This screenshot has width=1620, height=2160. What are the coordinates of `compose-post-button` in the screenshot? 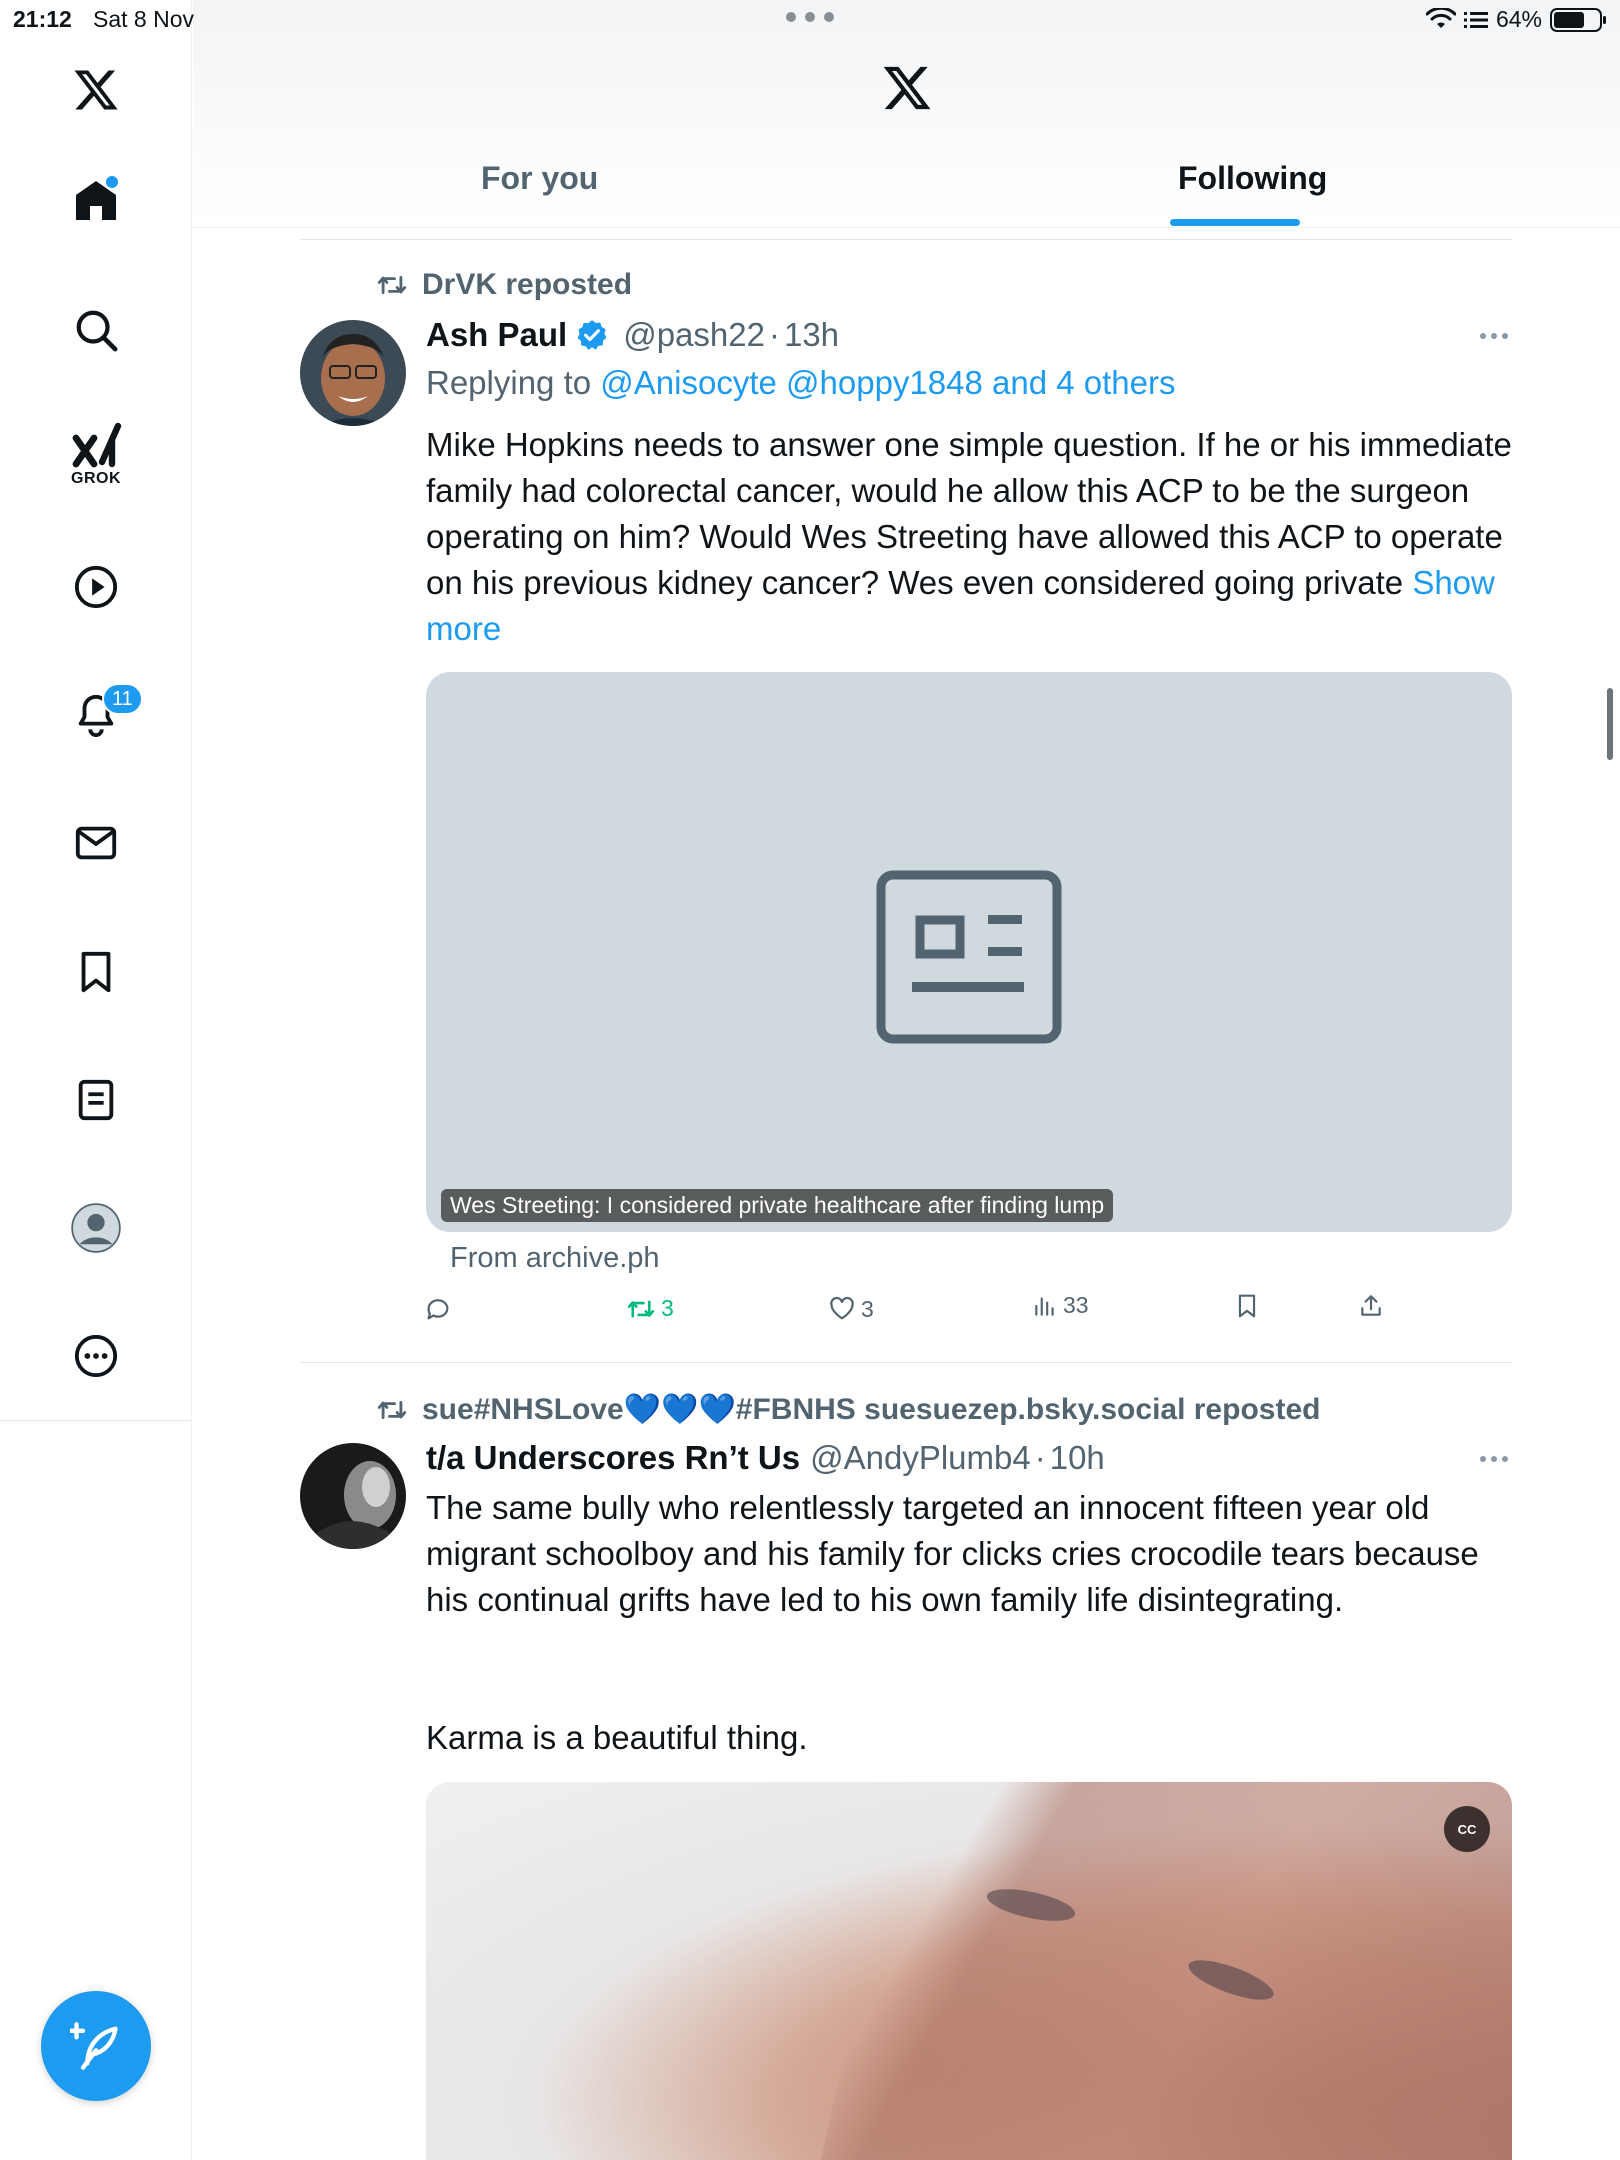 It's located at (96, 2046).